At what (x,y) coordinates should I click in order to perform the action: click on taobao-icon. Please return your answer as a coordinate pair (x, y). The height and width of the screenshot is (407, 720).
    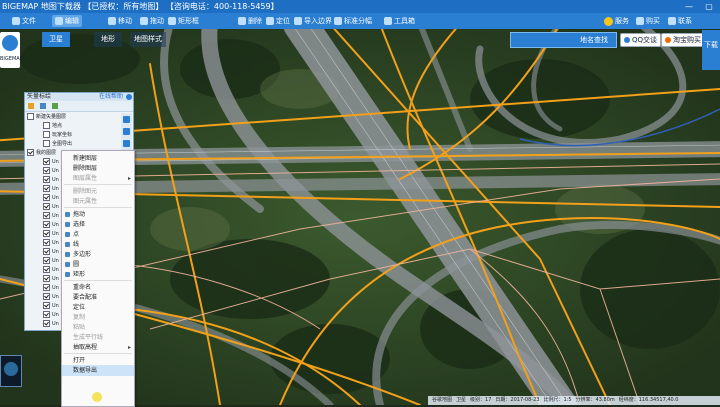
    Looking at the image, I should click on (668, 40).